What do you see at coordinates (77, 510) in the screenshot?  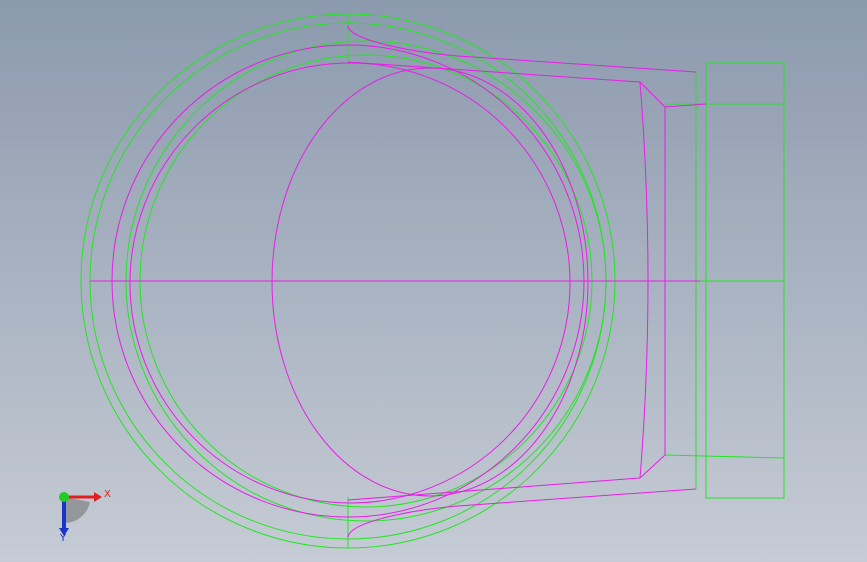 I see `triad-shadow` at bounding box center [77, 510].